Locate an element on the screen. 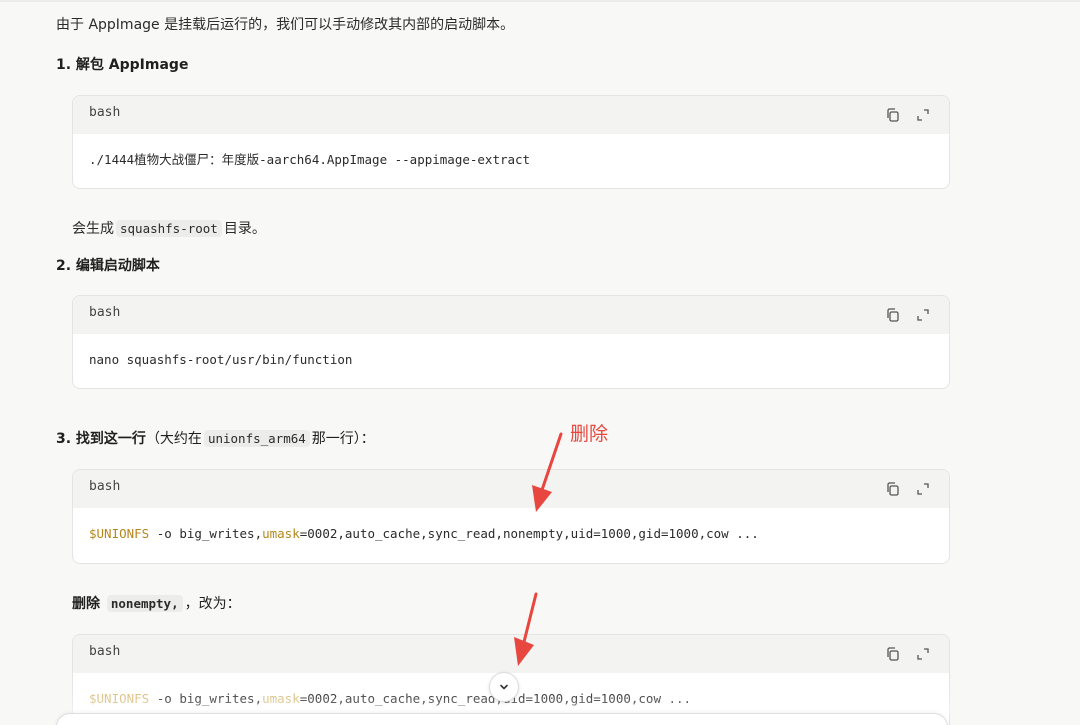  delete-note-label: 删除 is located at coordinates (86, 604).